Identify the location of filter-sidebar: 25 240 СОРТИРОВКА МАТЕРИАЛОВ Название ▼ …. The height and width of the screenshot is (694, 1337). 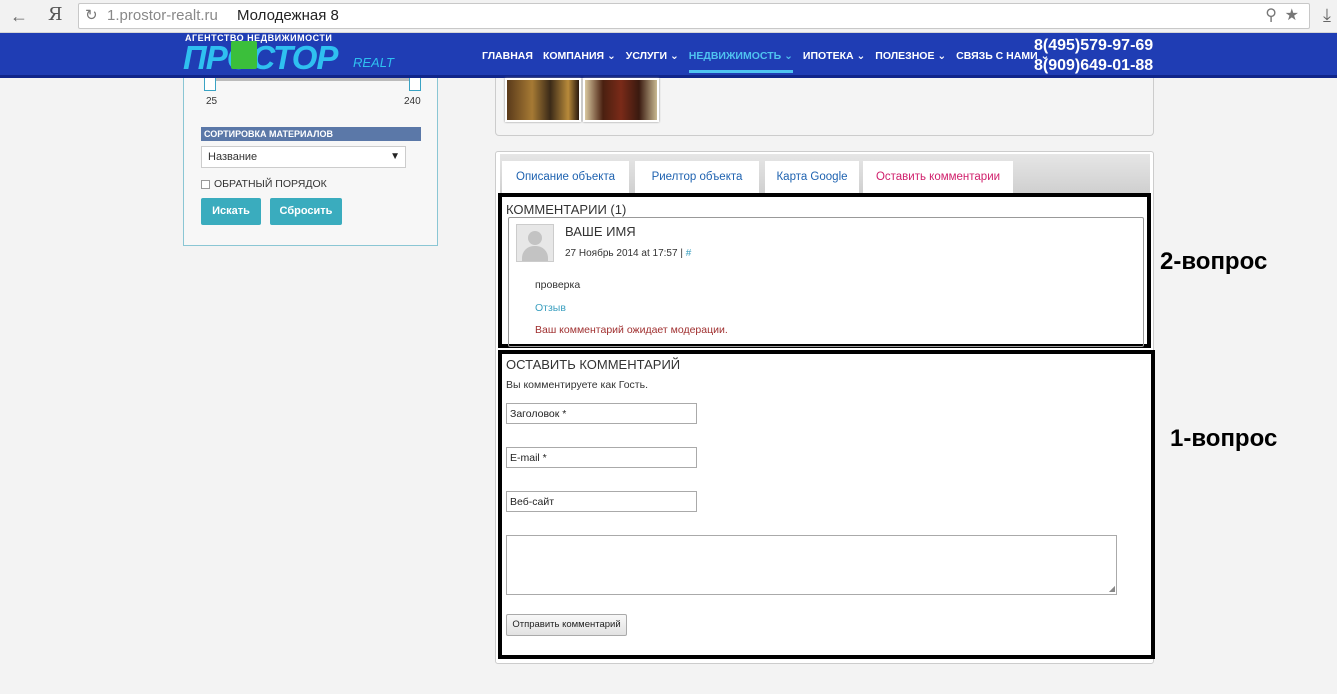
(310, 162).